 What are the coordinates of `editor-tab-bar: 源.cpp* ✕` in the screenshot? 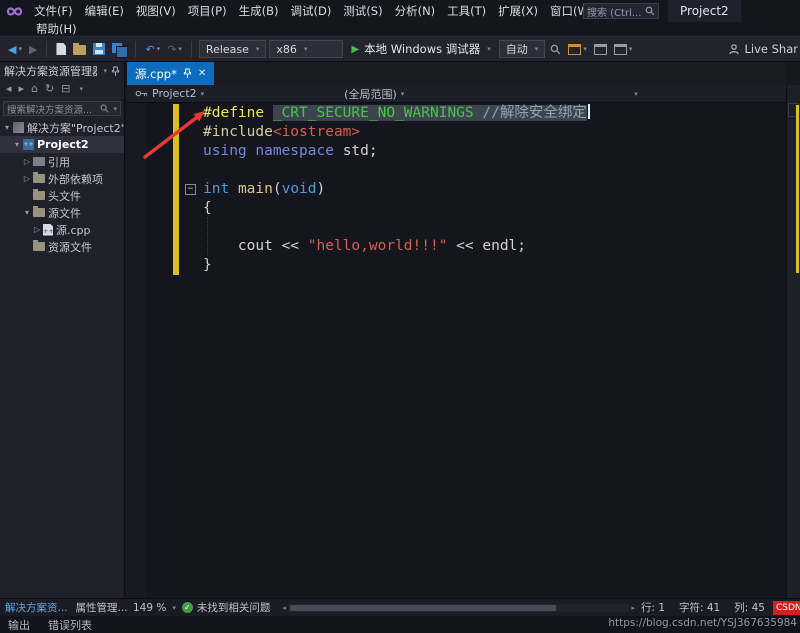 It's located at (456, 73).